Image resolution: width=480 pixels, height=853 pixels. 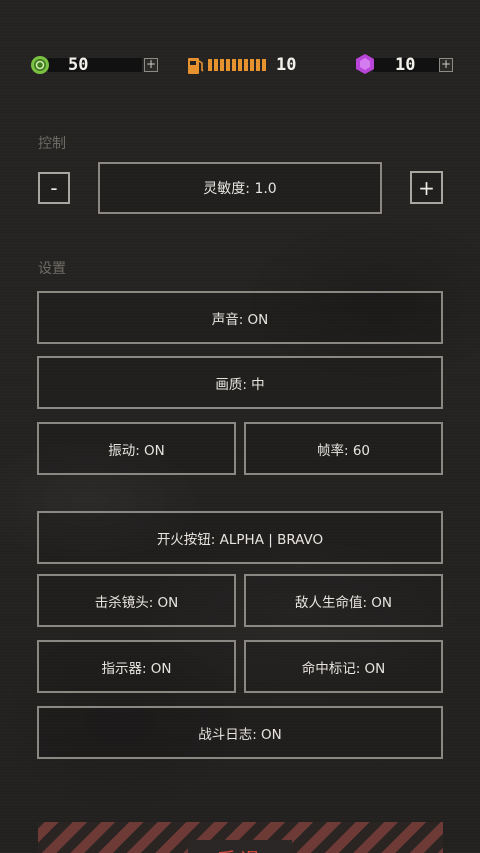 I want to click on controls-section-label: 控制, so click(x=52, y=144).